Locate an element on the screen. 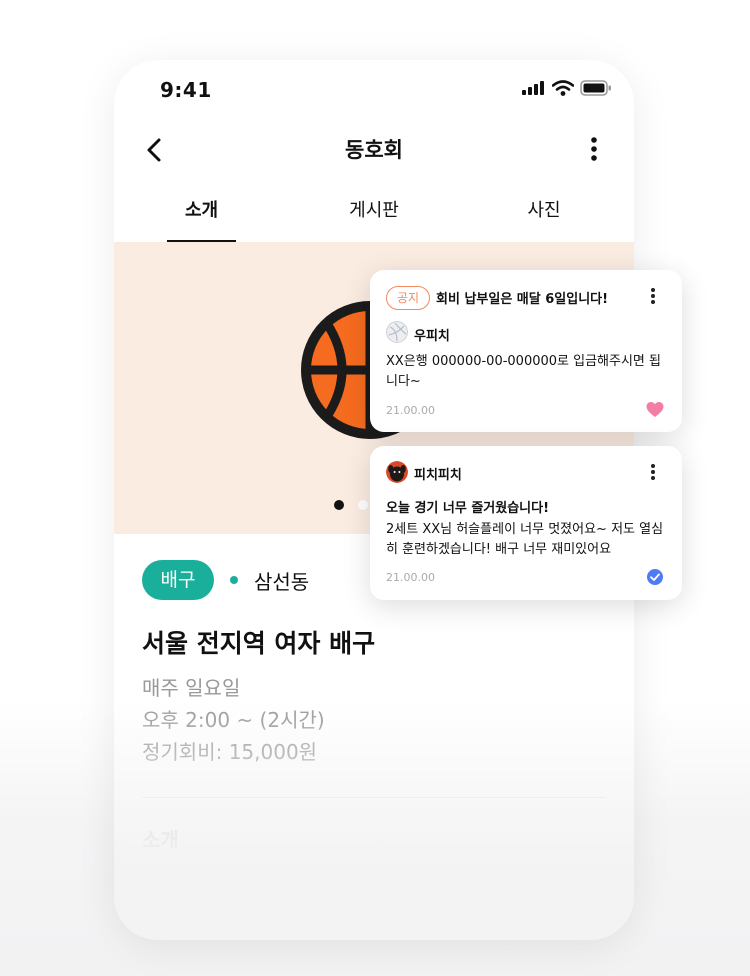 The height and width of the screenshot is (976, 750). status-icons is located at coordinates (567, 88).